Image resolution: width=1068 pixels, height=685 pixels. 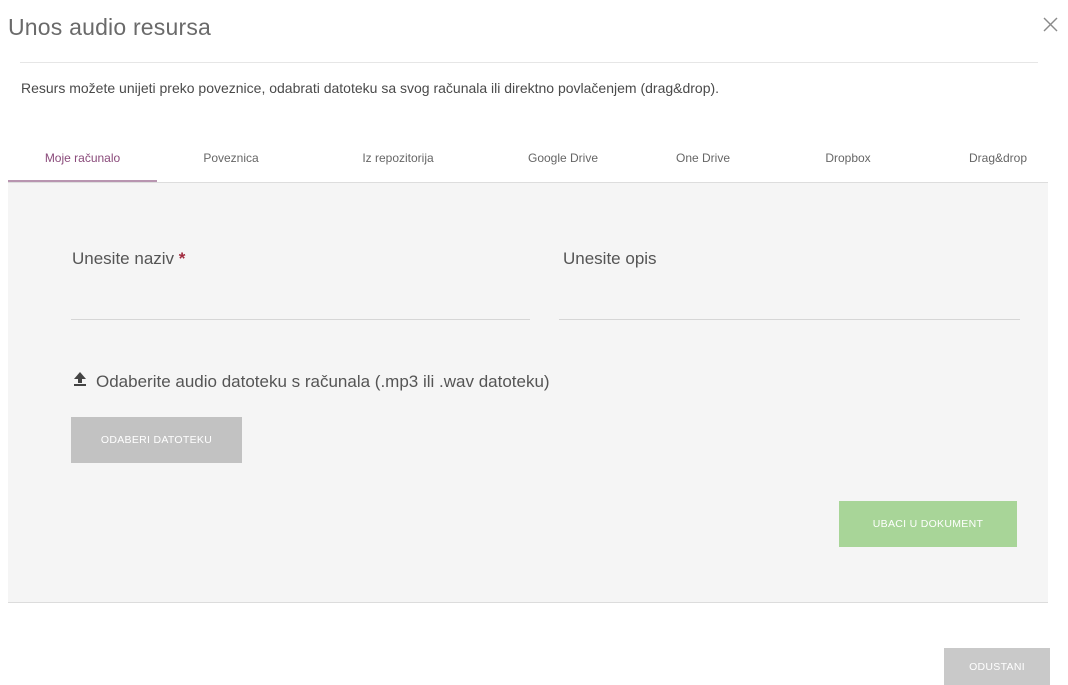 I want to click on tab-dropbox: Dropbox, so click(x=848, y=165).